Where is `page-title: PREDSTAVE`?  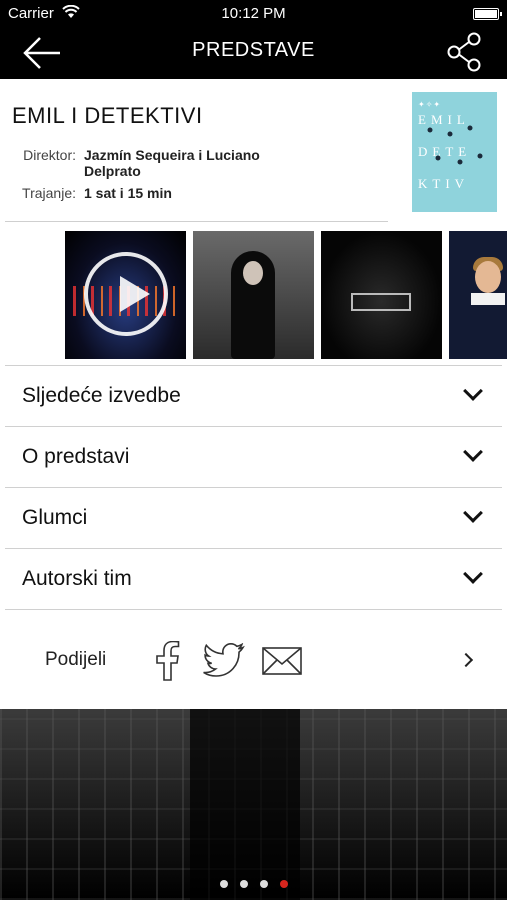
page-title: PREDSTAVE is located at coordinates (253, 50).